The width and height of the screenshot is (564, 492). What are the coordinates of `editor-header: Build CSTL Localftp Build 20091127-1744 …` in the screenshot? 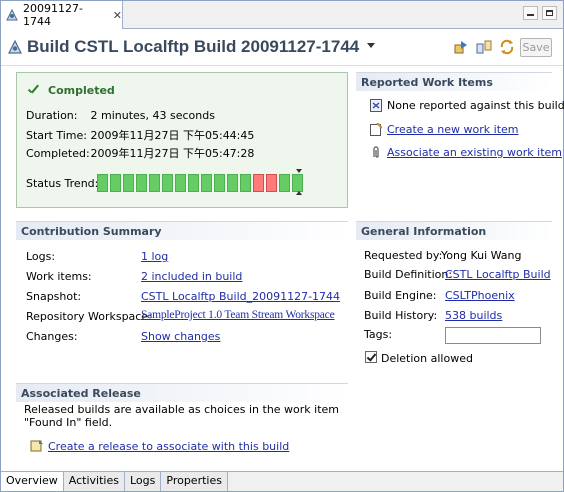 It's located at (282, 48).